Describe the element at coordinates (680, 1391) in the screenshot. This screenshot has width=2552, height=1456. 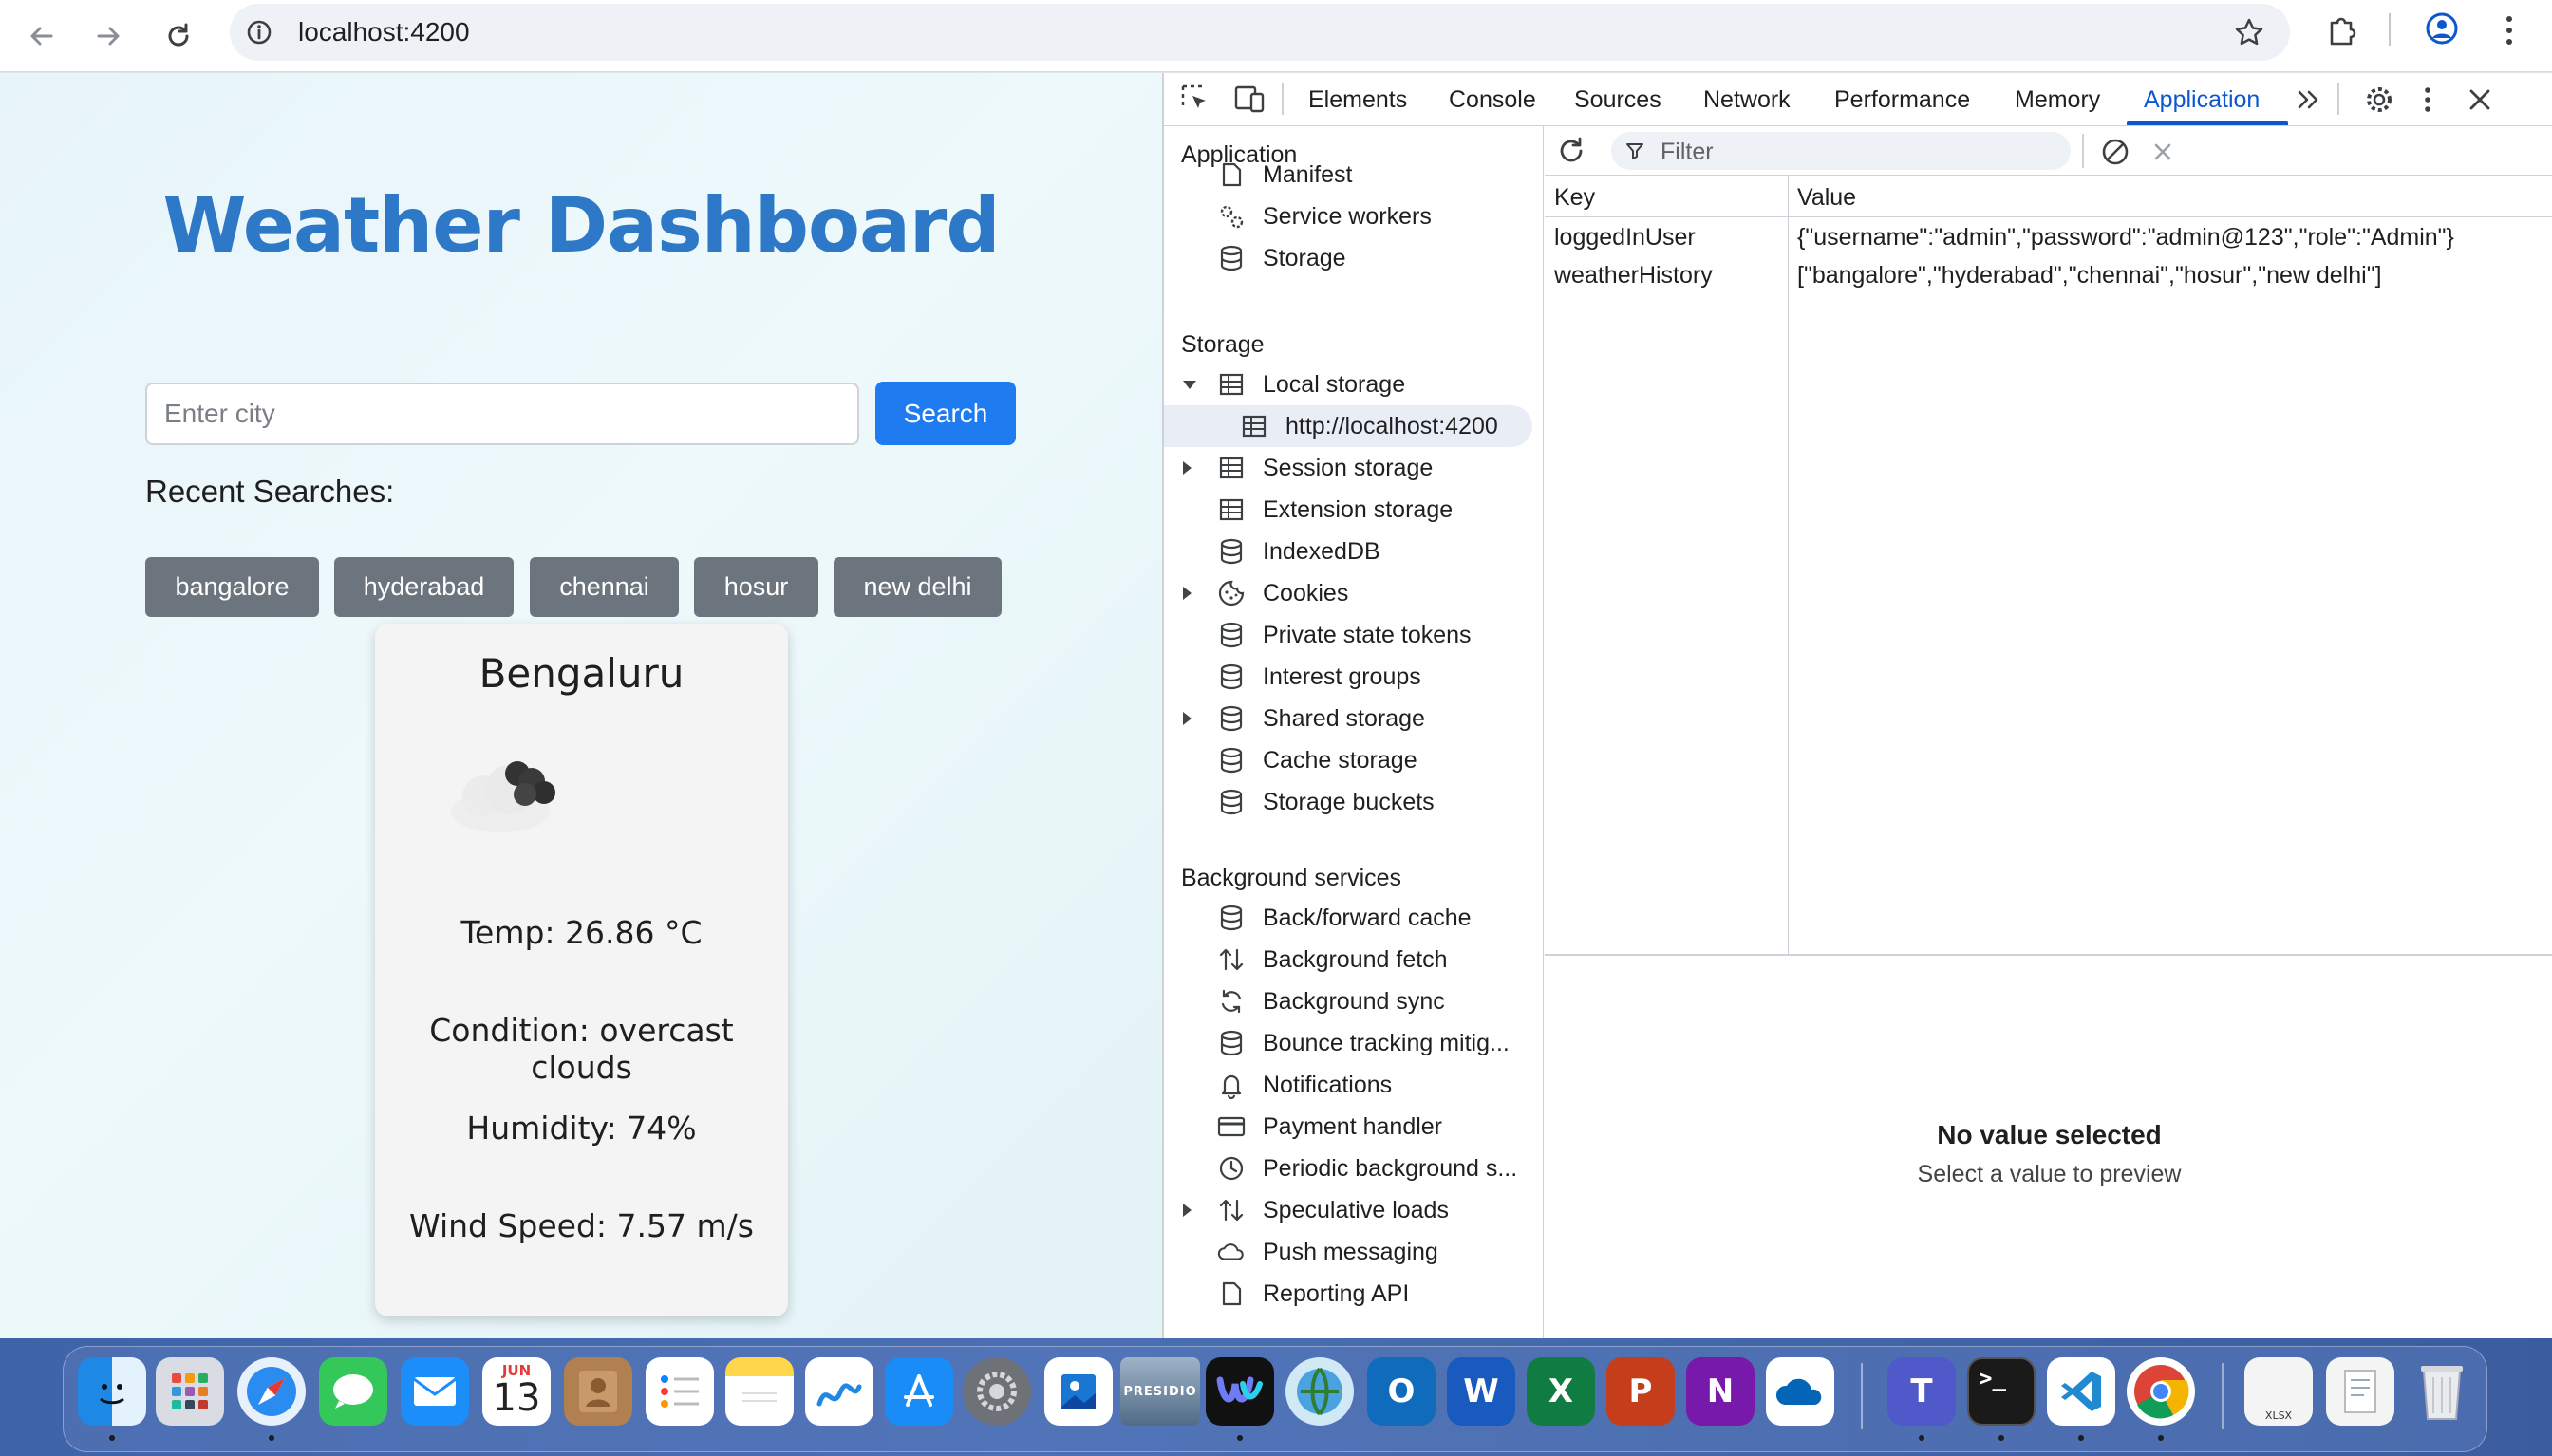
I see `reminders-icon` at that location.